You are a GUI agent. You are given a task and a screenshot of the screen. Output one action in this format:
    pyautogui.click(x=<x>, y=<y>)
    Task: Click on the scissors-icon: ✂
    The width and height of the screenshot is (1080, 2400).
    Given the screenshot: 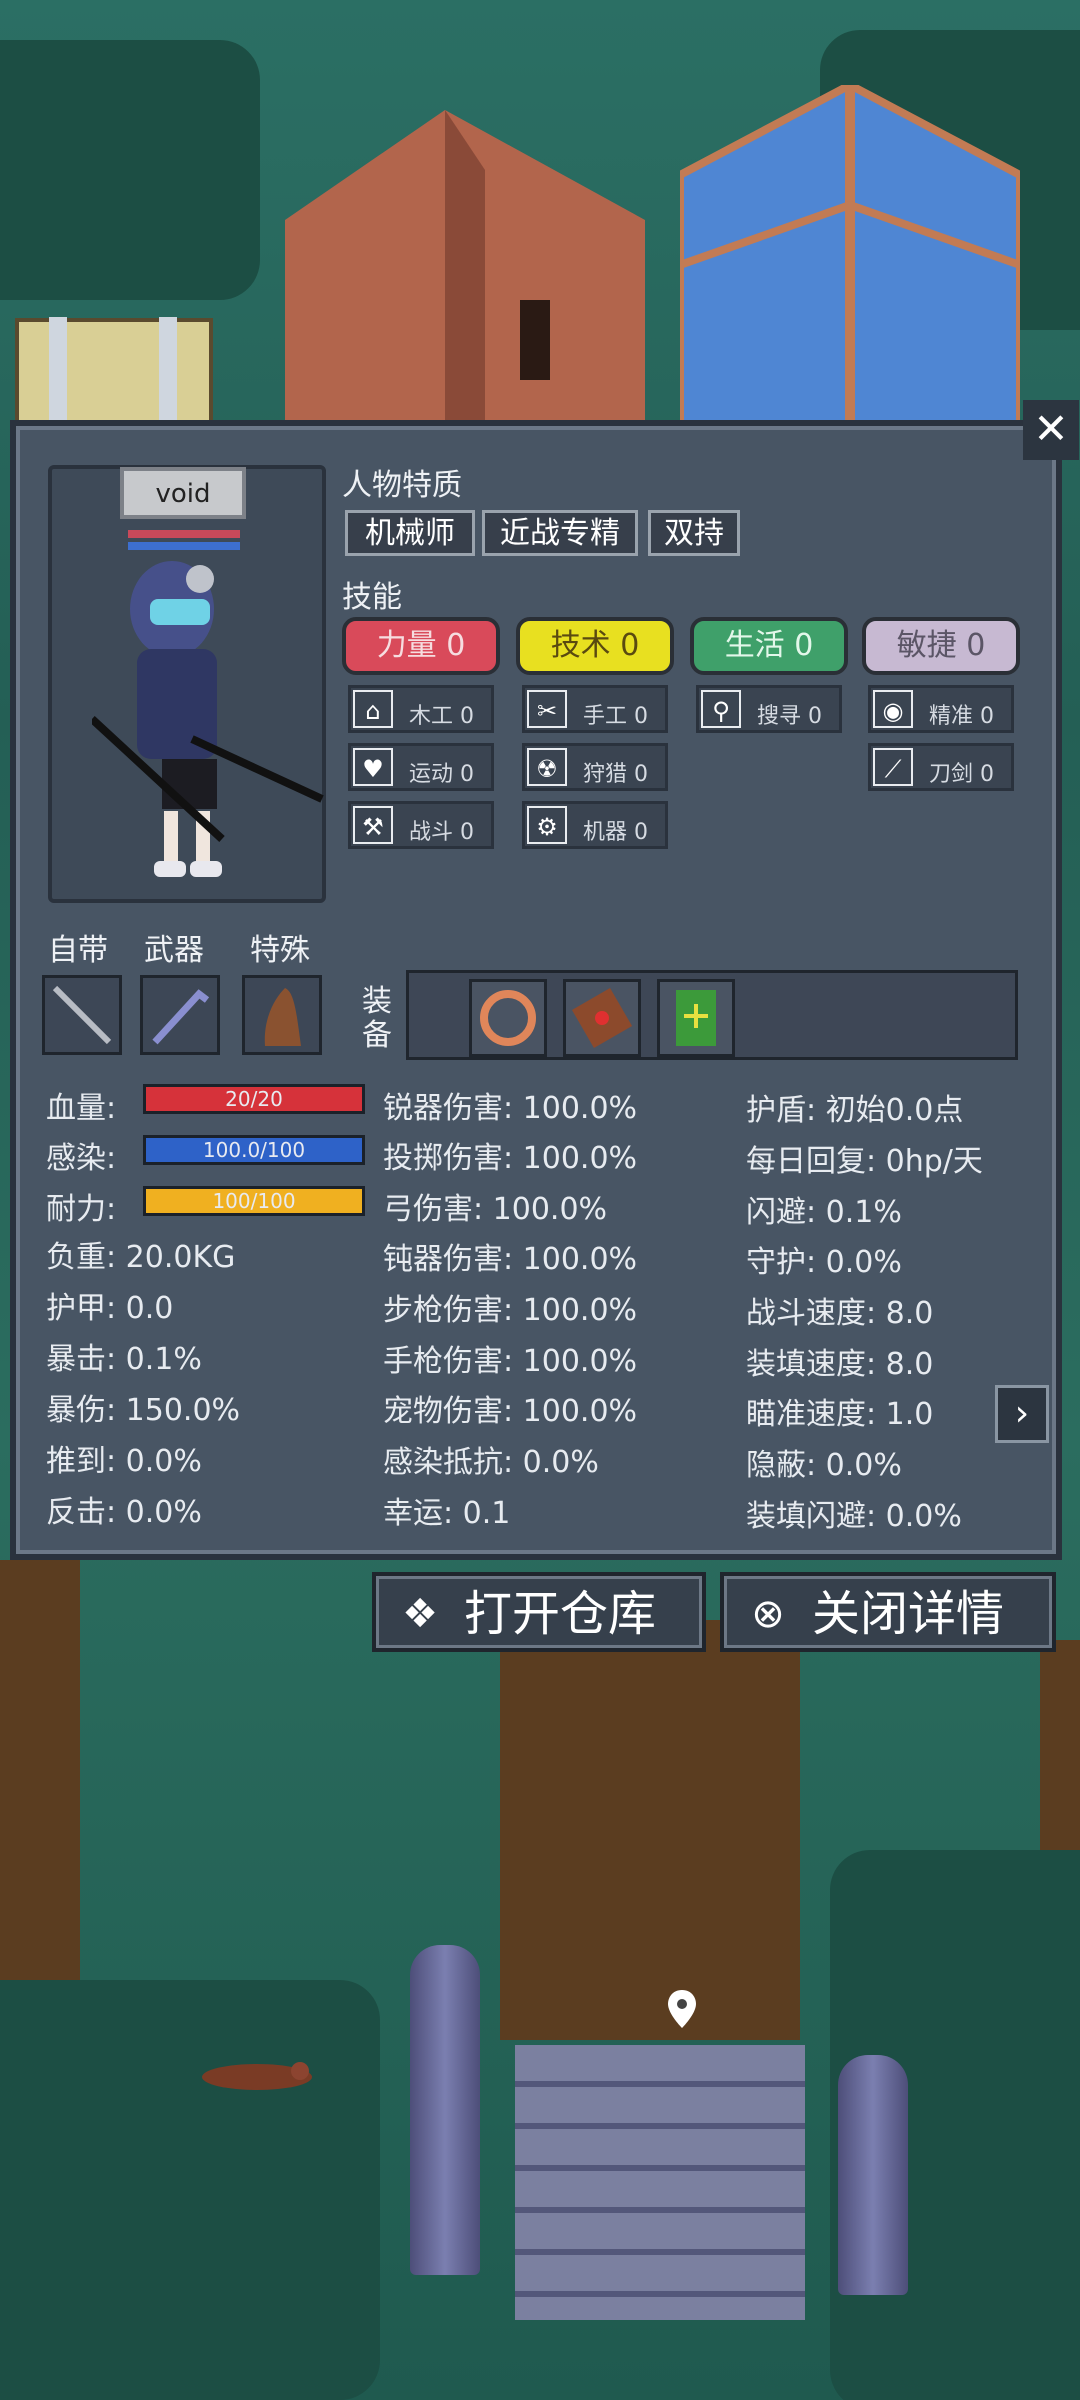 What is the action you would take?
    pyautogui.click(x=547, y=709)
    